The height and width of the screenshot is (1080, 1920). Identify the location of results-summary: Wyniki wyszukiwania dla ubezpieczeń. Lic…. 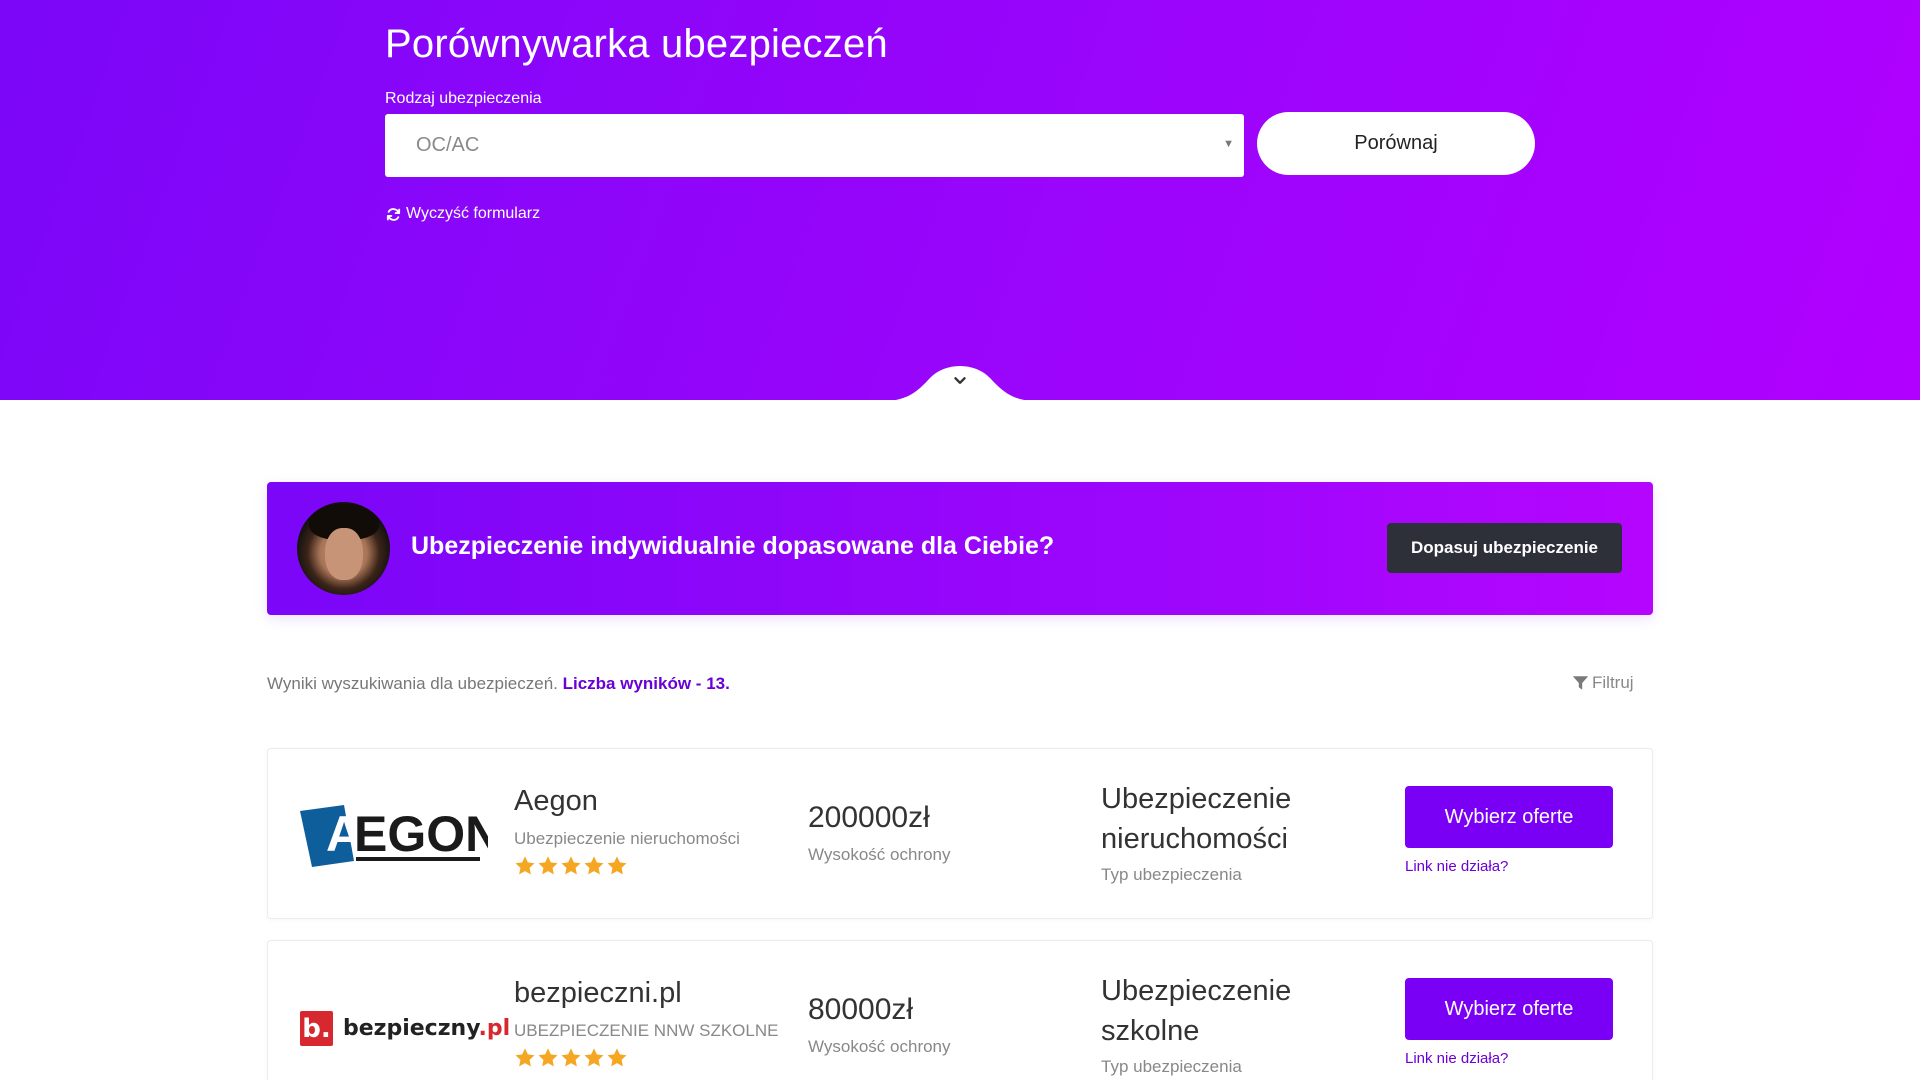
(498, 684).